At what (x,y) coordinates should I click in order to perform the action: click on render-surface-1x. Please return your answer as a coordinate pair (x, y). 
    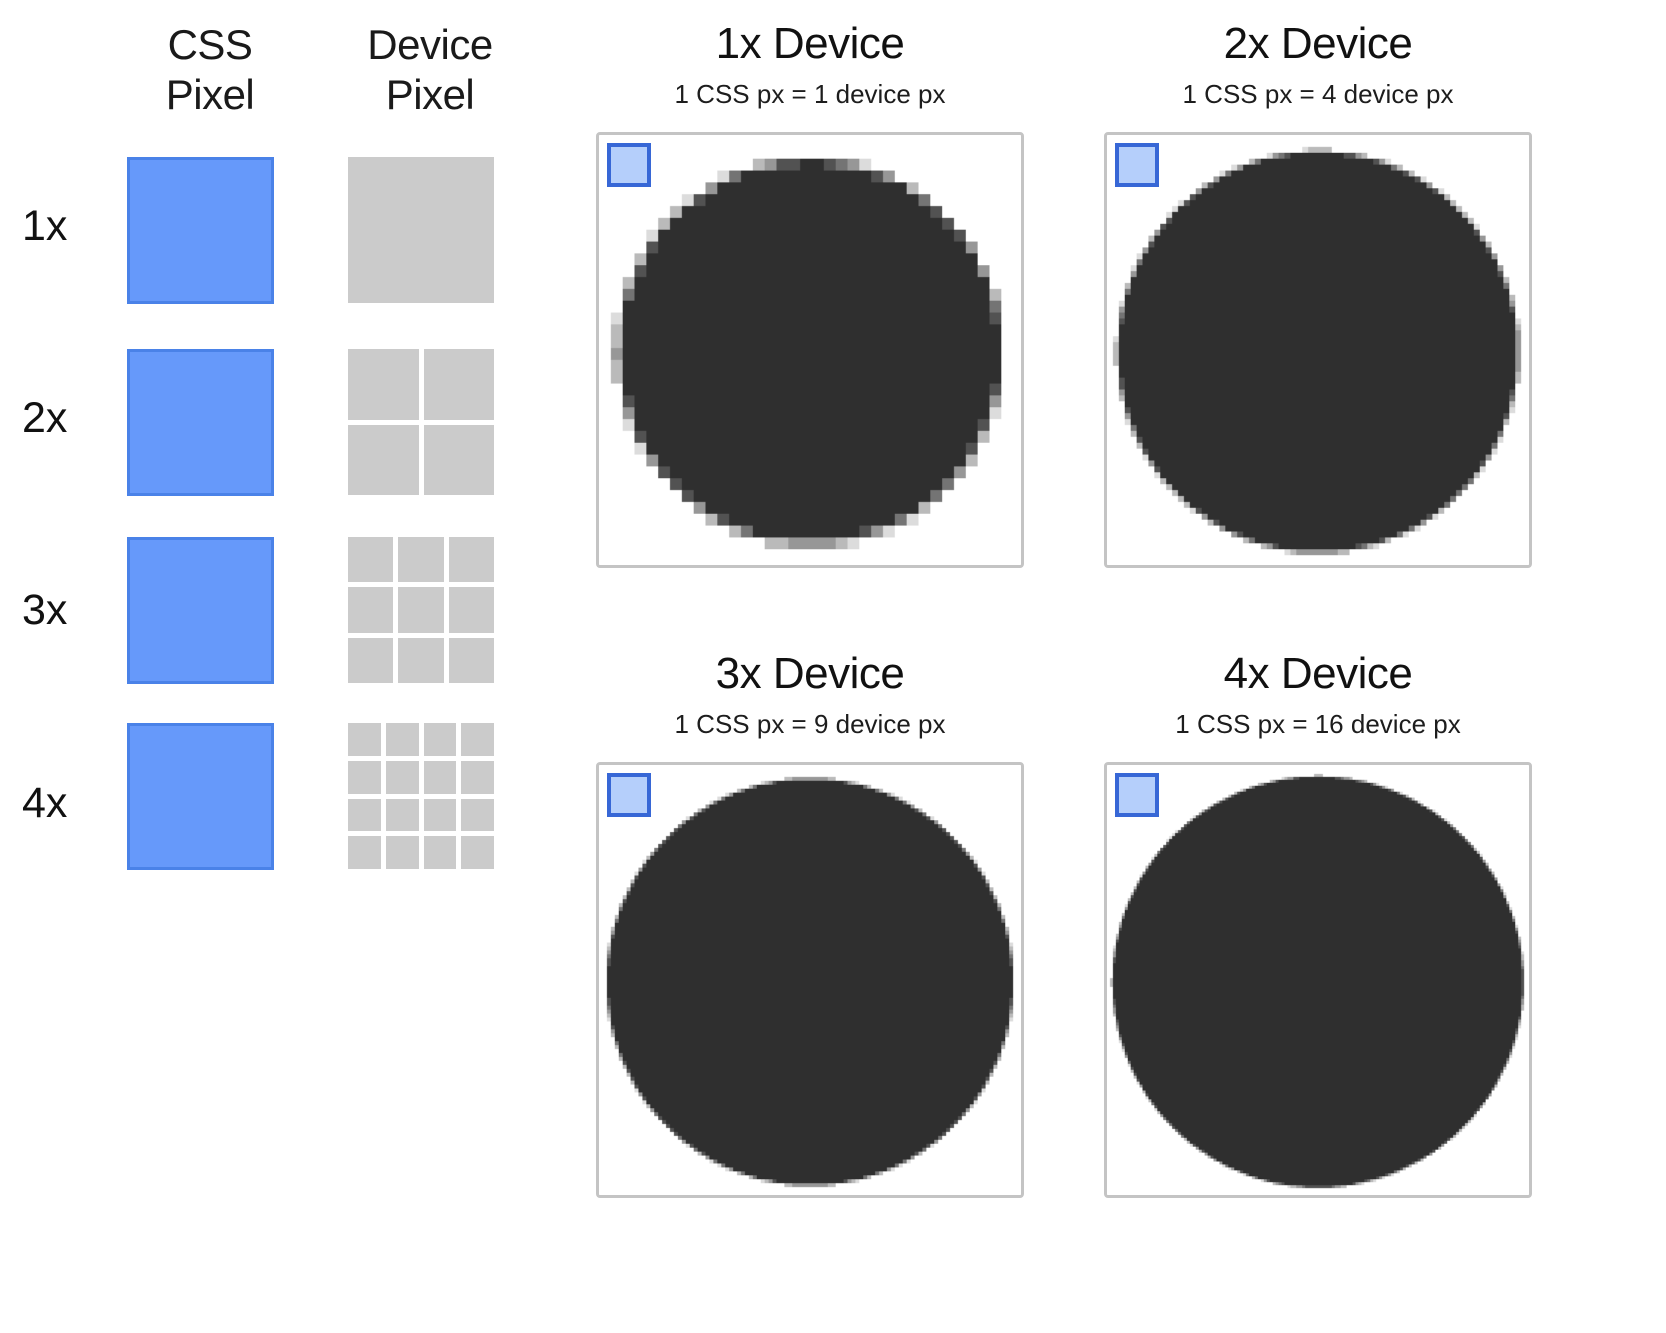
    Looking at the image, I should click on (810, 350).